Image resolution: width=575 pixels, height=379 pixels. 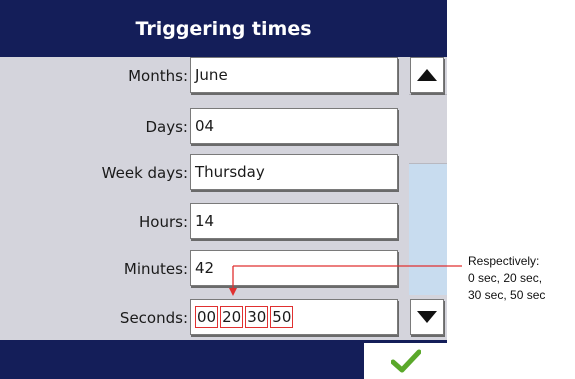 I want to click on scrollbar-thumb, so click(x=428, y=129).